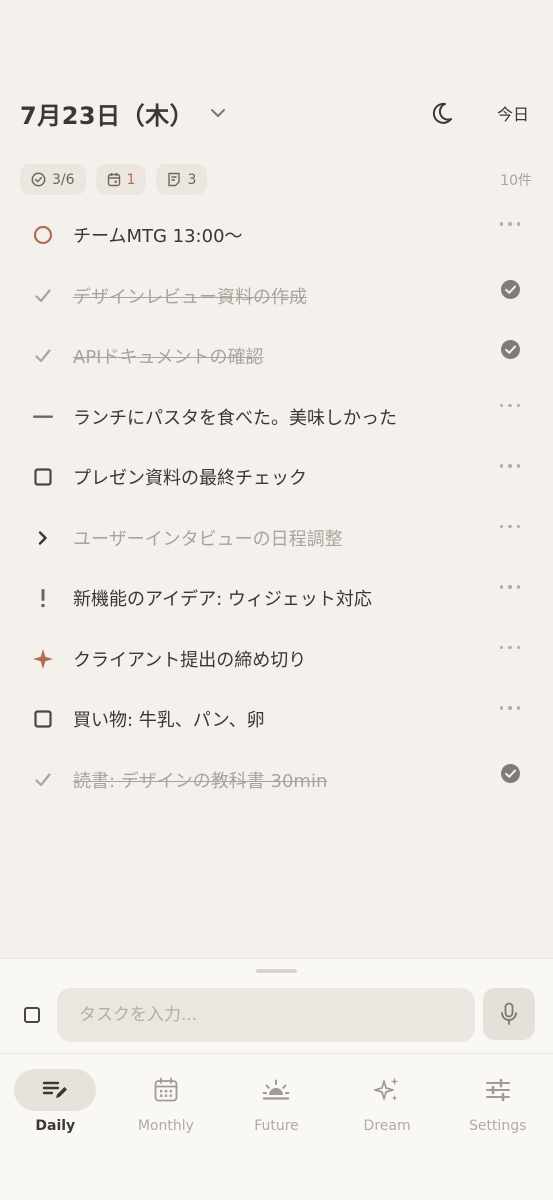 This screenshot has height=1200, width=553. What do you see at coordinates (498, 1090) in the screenshot?
I see `sliders-icon` at bounding box center [498, 1090].